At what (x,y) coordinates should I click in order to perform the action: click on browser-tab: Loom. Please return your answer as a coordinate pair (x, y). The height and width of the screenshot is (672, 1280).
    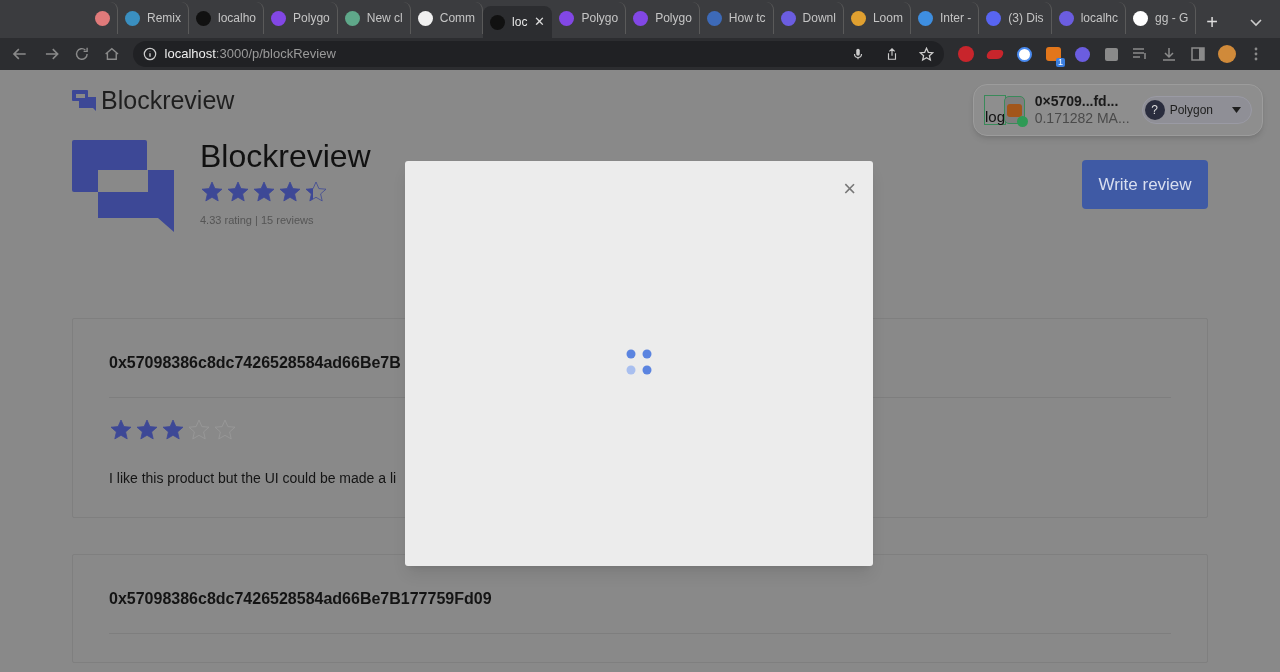
    Looking at the image, I should click on (877, 18).